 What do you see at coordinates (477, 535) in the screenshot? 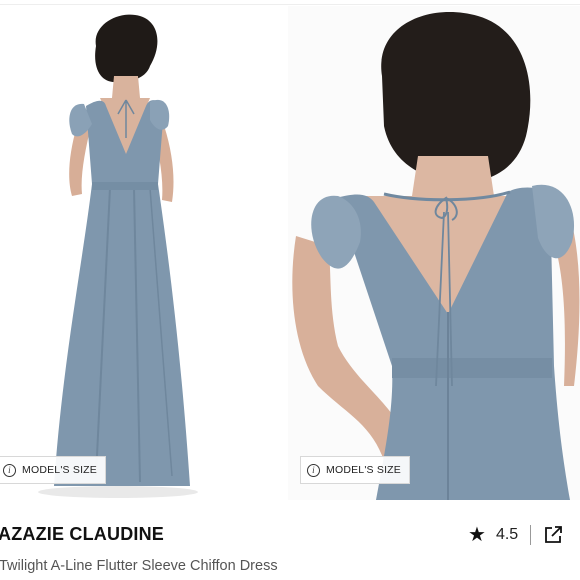
I see `star-icon: ★` at bounding box center [477, 535].